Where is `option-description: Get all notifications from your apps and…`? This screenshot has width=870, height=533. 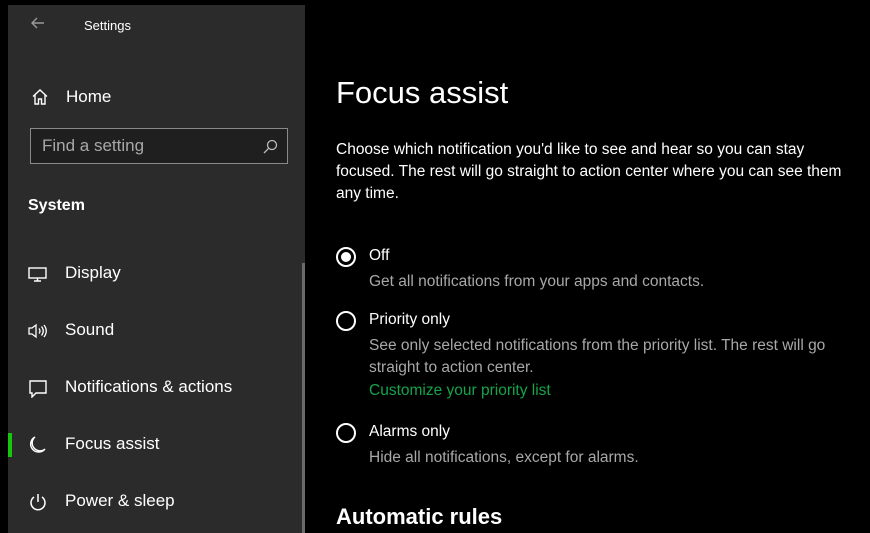
option-description: Get all notifications from your apps and… is located at coordinates (537, 281).